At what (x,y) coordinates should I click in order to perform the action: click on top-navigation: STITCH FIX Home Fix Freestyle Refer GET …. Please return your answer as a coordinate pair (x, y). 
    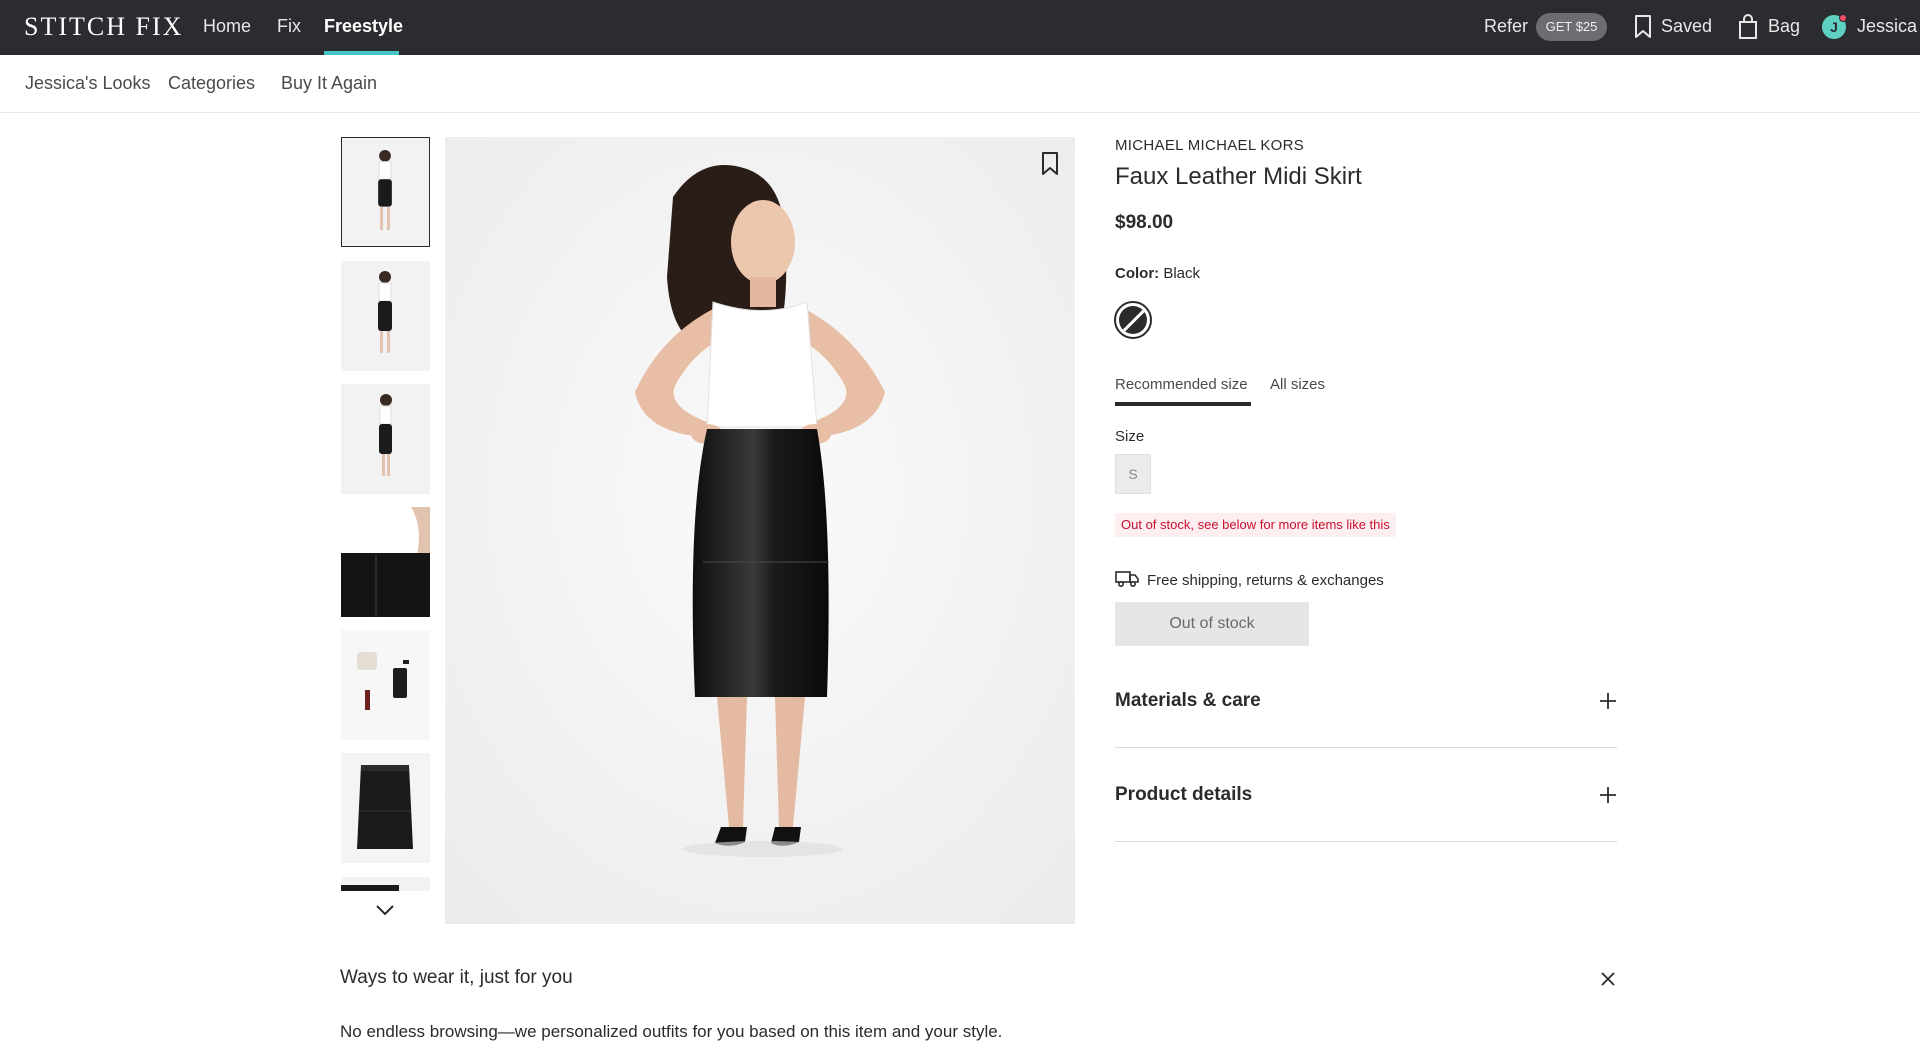
    Looking at the image, I should click on (960, 27).